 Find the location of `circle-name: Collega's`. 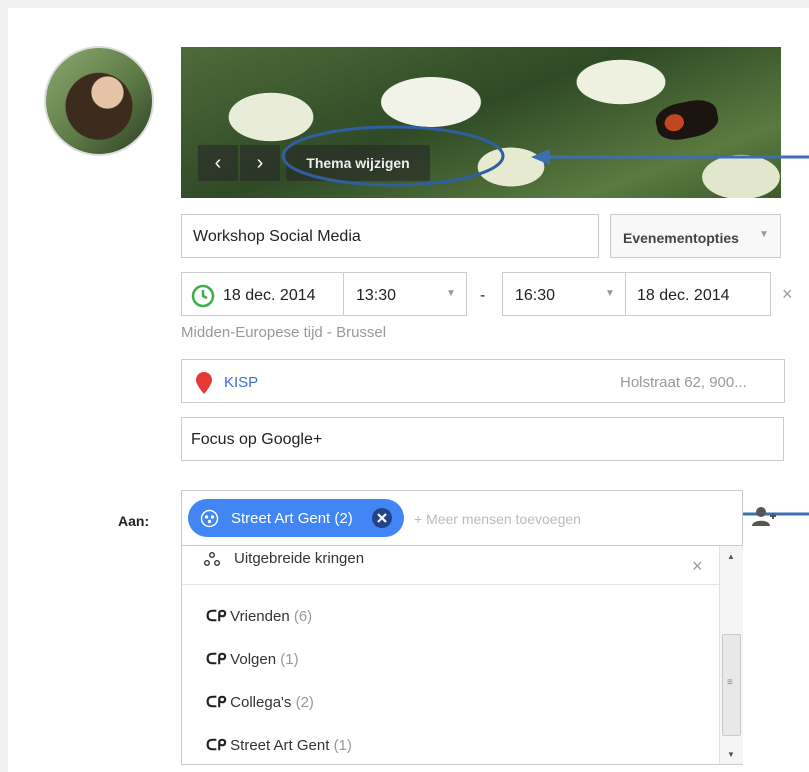

circle-name: Collega's is located at coordinates (261, 702).